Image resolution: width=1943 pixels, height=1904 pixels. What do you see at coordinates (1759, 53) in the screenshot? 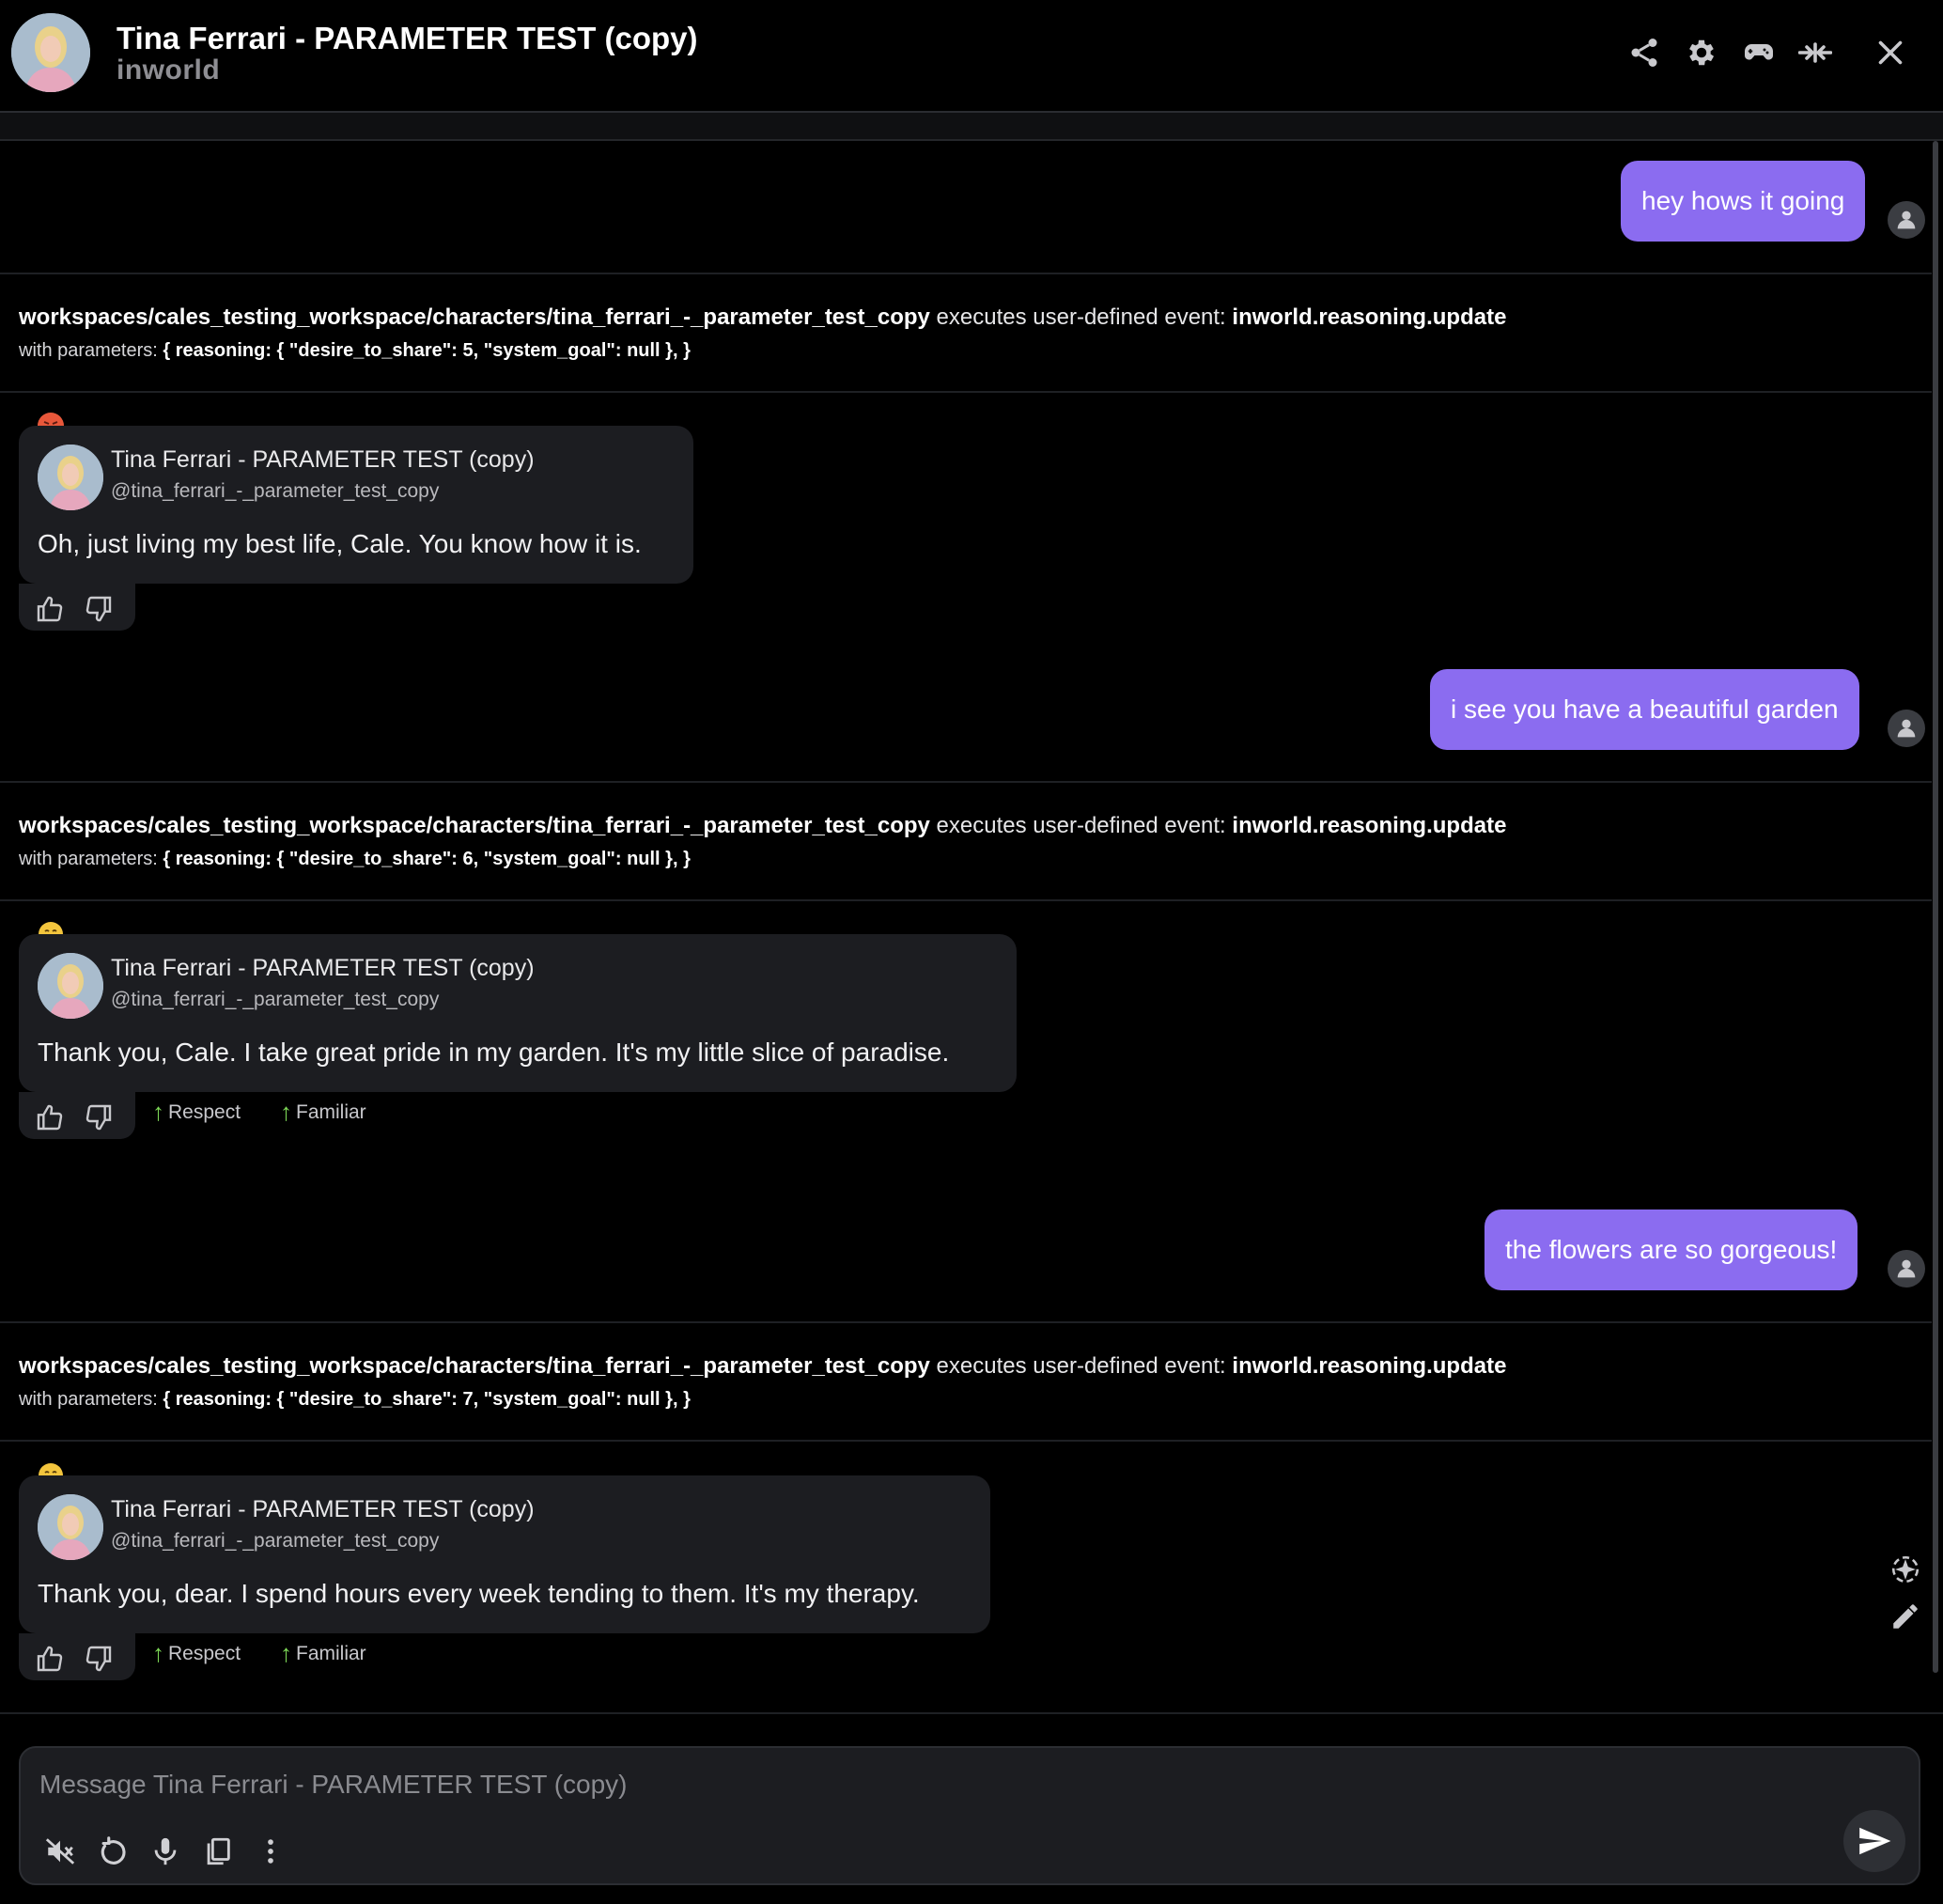
I see `gamepad-icon` at bounding box center [1759, 53].